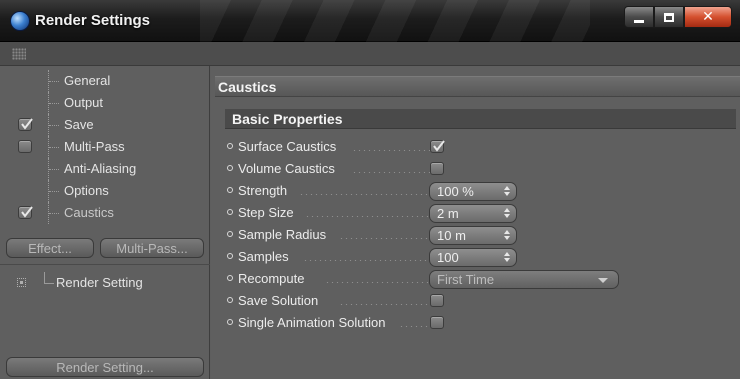  What do you see at coordinates (105, 264) in the screenshot?
I see `sidebar-divider` at bounding box center [105, 264].